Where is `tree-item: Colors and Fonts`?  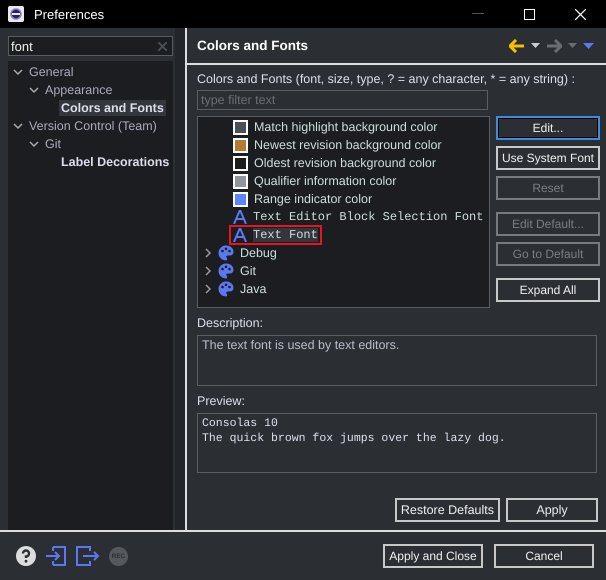
tree-item: Colors and Fonts is located at coordinates (112, 108).